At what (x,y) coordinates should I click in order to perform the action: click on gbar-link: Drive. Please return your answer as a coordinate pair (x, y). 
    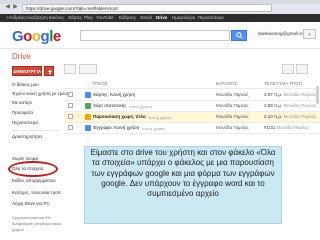
    Looking at the image, I should click on (161, 18).